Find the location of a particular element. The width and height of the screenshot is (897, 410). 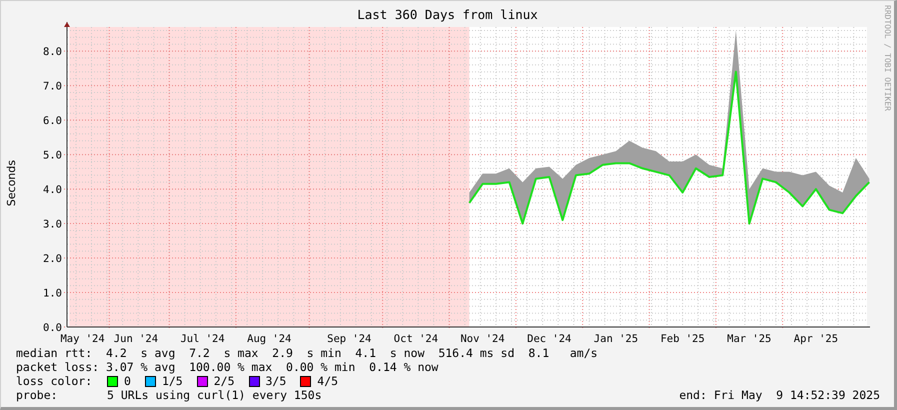

x-tick-label: May '24 is located at coordinates (82, 339).